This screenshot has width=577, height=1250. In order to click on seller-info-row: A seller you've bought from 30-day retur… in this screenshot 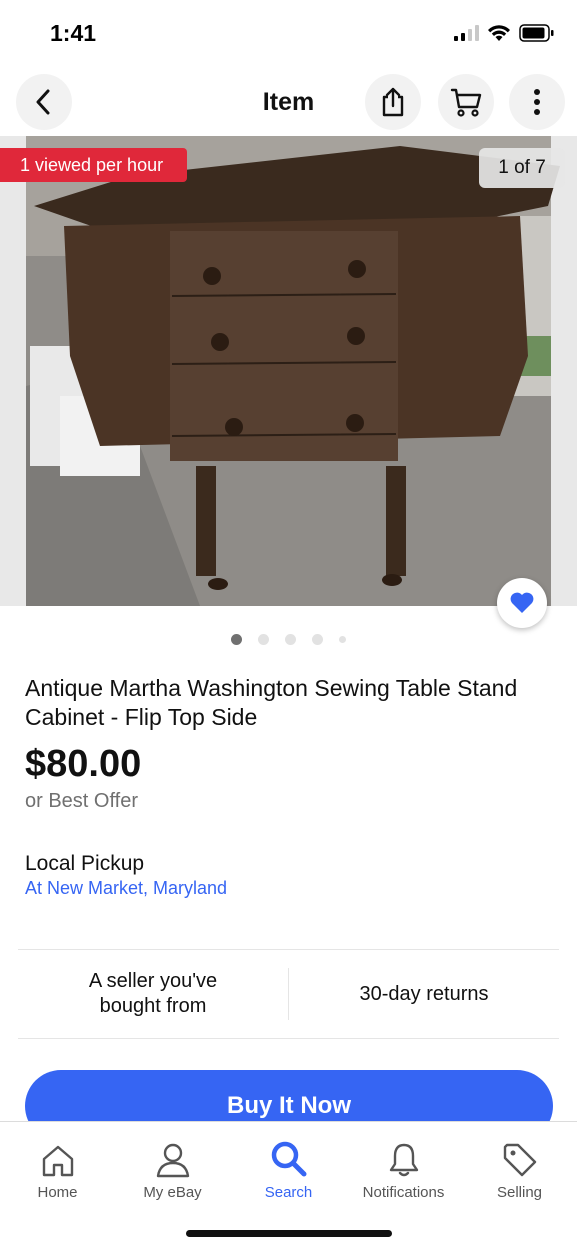, I will do `click(288, 994)`.